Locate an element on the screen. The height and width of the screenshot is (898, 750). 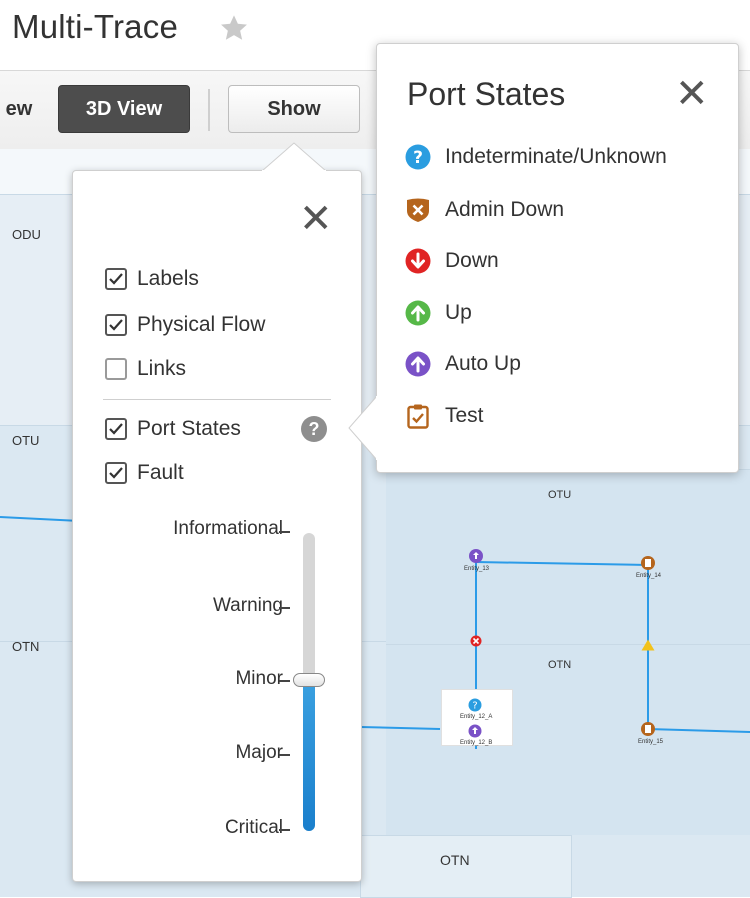
option-links: Links is located at coordinates (145, 369).